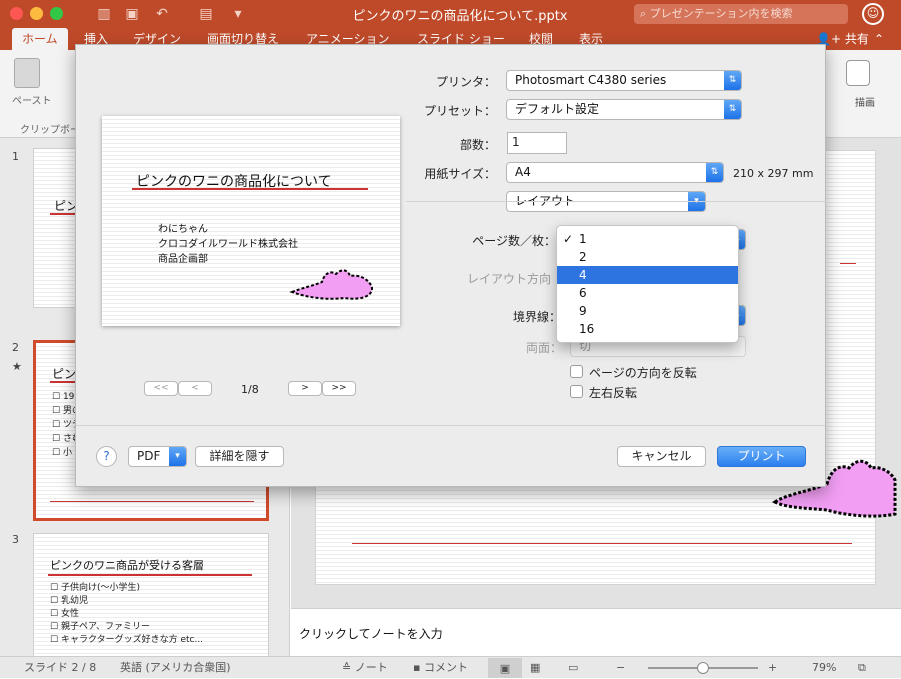 The height and width of the screenshot is (679, 901). What do you see at coordinates (15, 539) in the screenshot?
I see `slide-number-3: 3` at bounding box center [15, 539].